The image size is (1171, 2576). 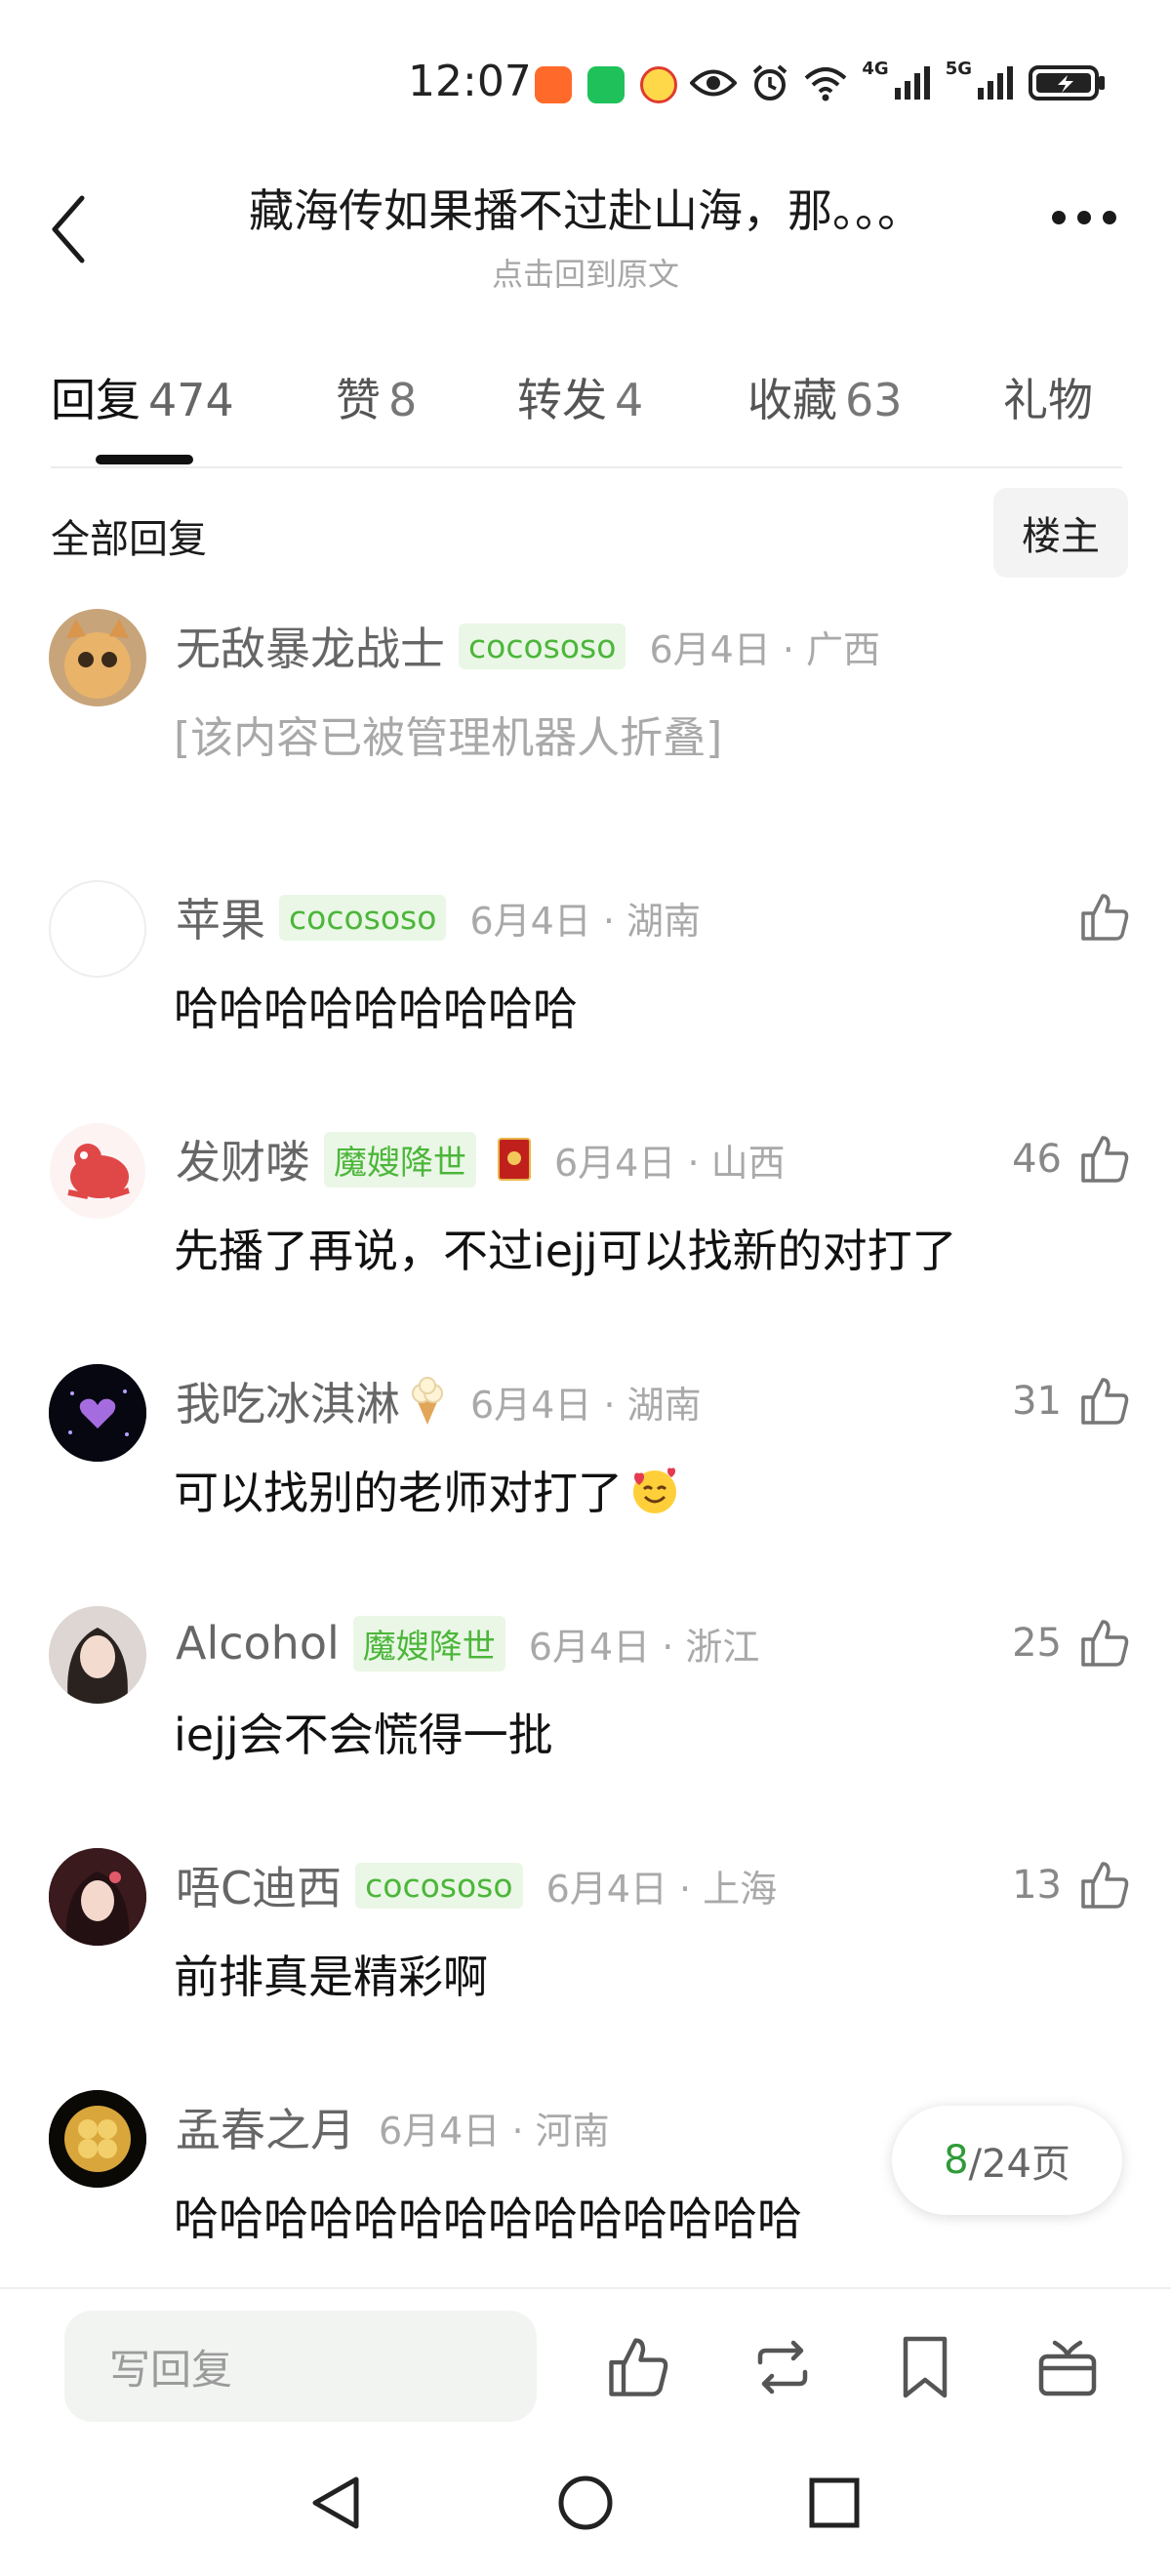 I want to click on date-location: 6月4日 · 河南, so click(x=494, y=2131).